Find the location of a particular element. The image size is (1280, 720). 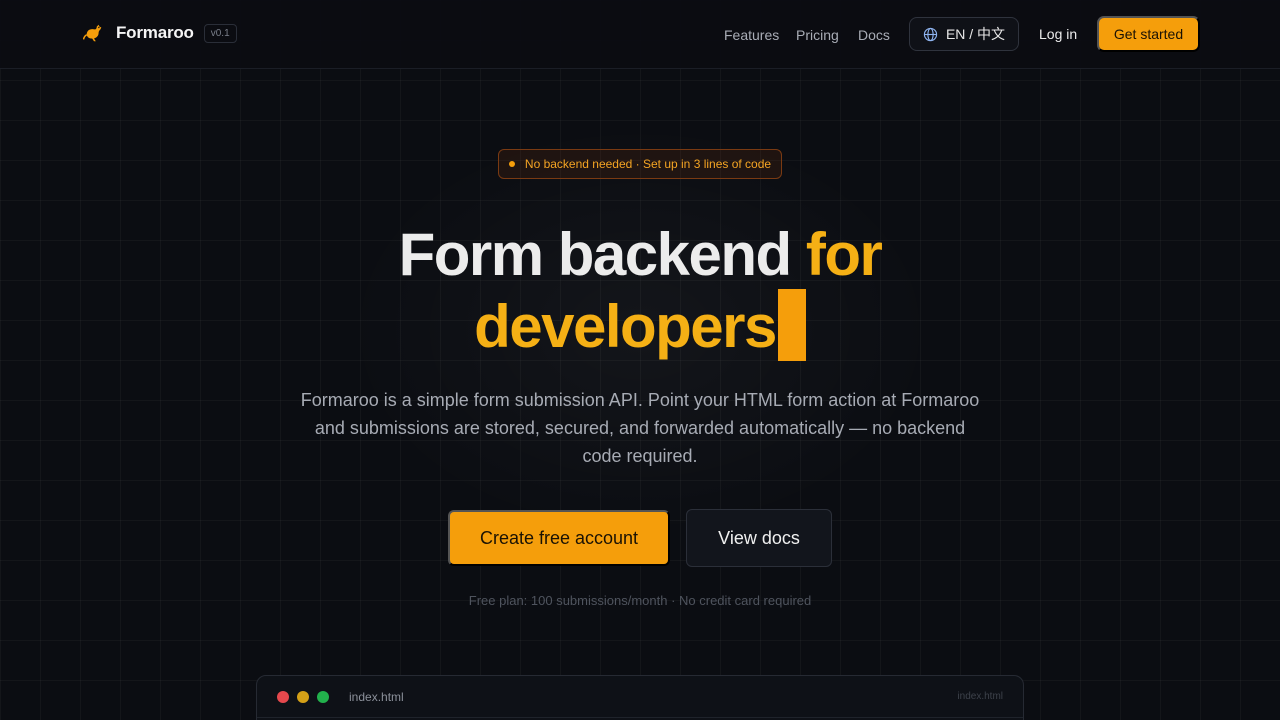

code-window-divider is located at coordinates (640, 717).